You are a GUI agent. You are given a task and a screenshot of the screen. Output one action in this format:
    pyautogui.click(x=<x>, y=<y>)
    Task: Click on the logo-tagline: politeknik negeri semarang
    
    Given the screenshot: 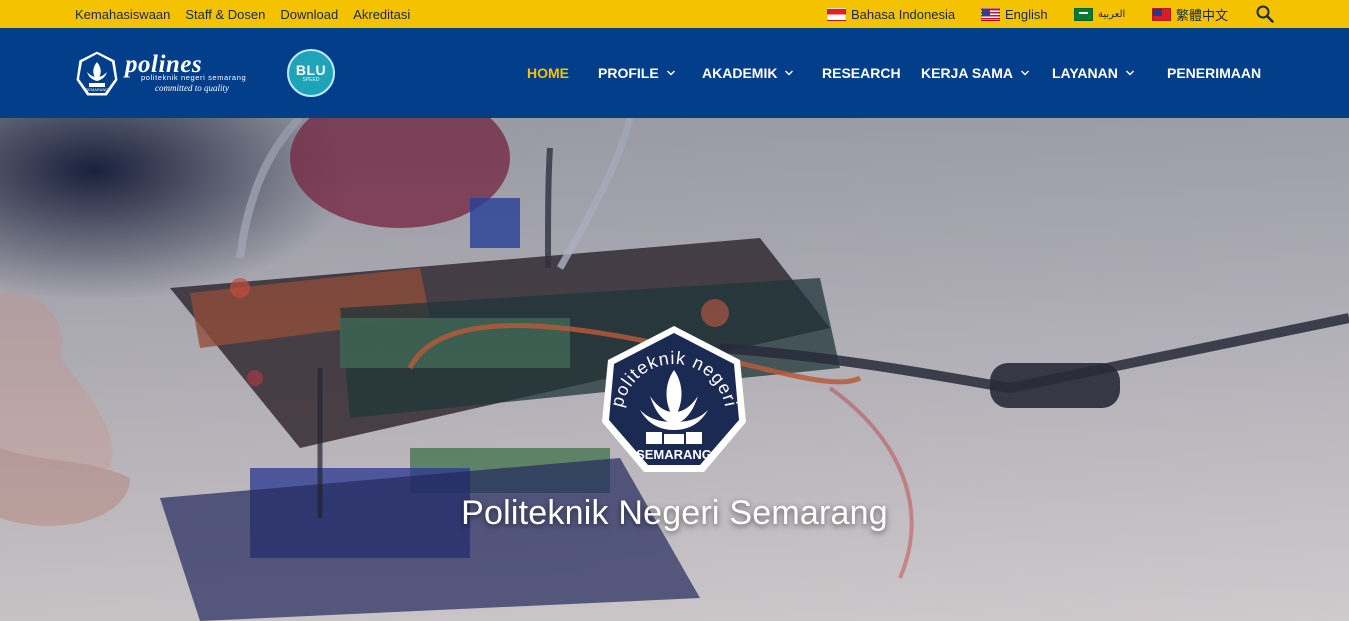 What is the action you would take?
    pyautogui.click(x=193, y=77)
    